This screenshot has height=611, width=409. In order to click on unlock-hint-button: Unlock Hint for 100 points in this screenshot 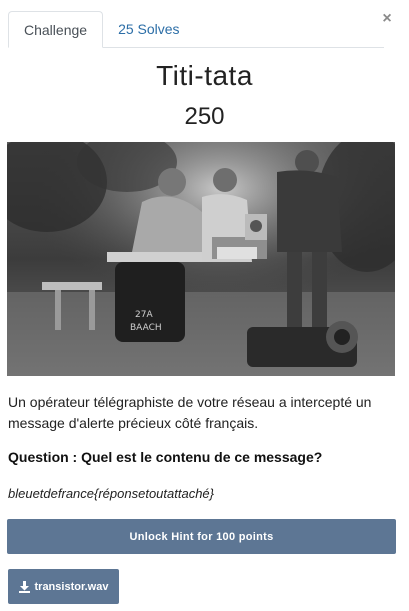, I will do `click(201, 536)`.